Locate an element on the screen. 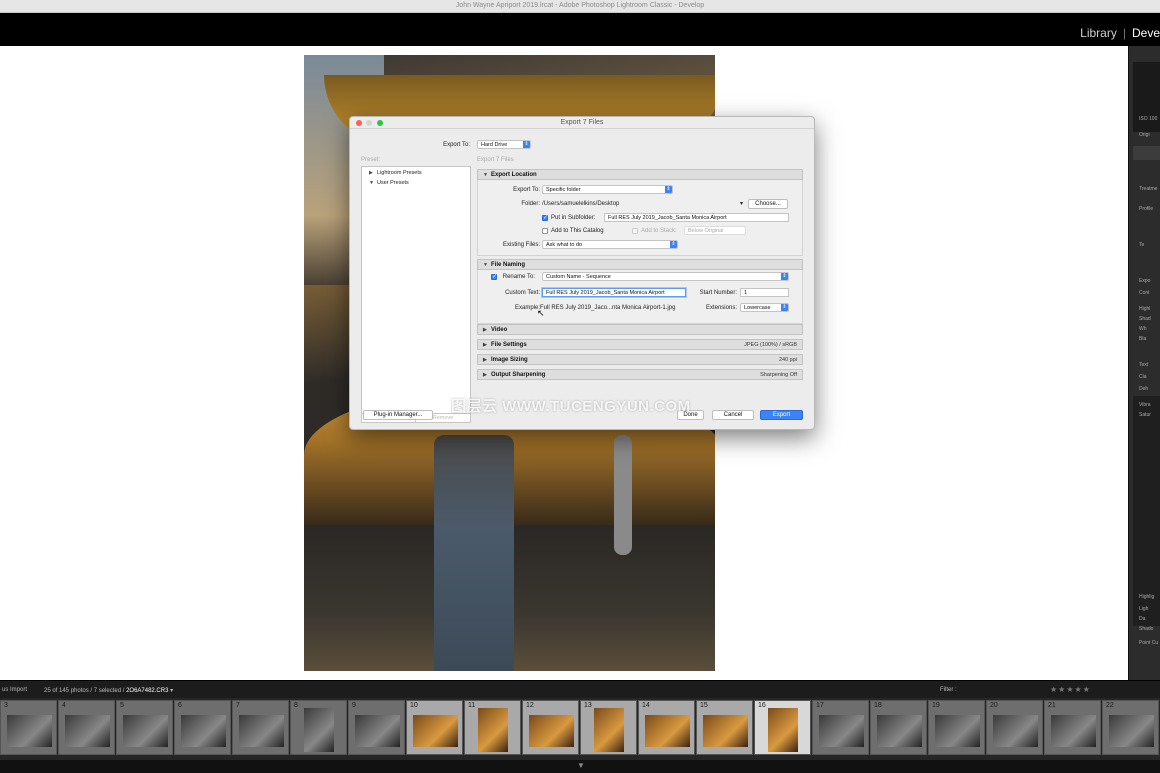 The width and height of the screenshot is (1160, 773). section-file-settings: ▶ File Settings JPEG (100%) / sRGB is located at coordinates (640, 344).